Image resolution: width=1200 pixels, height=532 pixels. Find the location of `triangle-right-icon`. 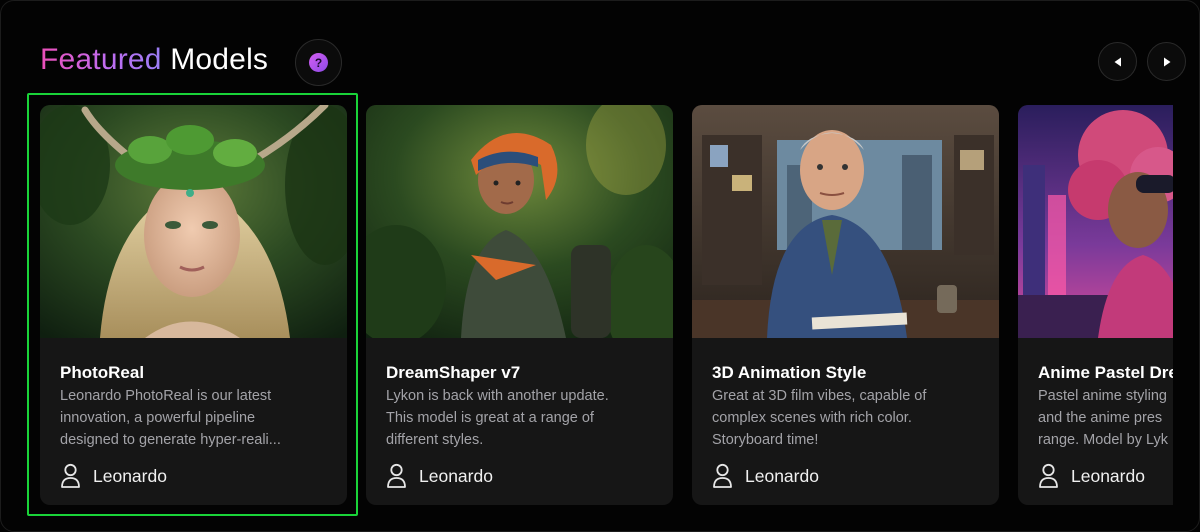

triangle-right-icon is located at coordinates (1166, 61).